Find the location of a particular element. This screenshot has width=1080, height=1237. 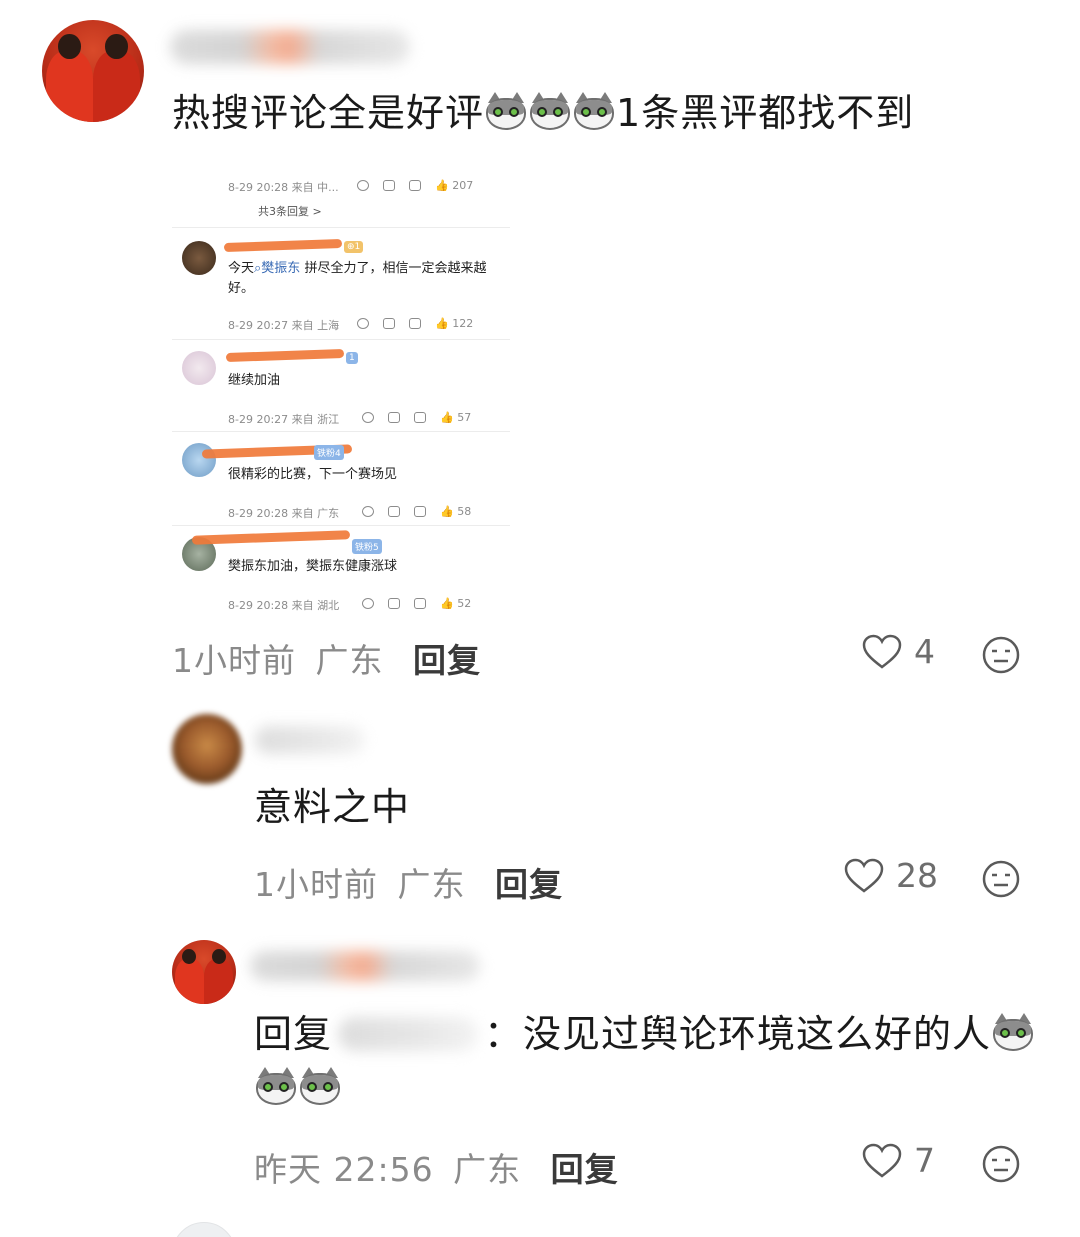

image-meta: 8-29 20:28 来自 广东 is located at coordinates (284, 513).